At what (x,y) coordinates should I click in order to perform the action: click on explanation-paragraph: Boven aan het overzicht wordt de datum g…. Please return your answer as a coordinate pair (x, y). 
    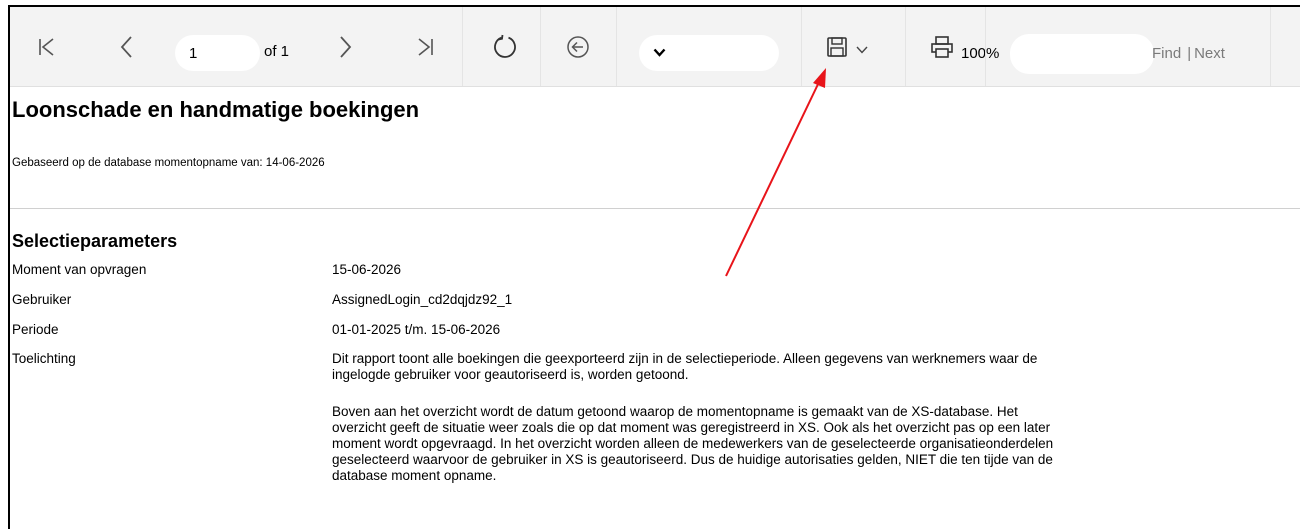
    Looking at the image, I should click on (693, 443).